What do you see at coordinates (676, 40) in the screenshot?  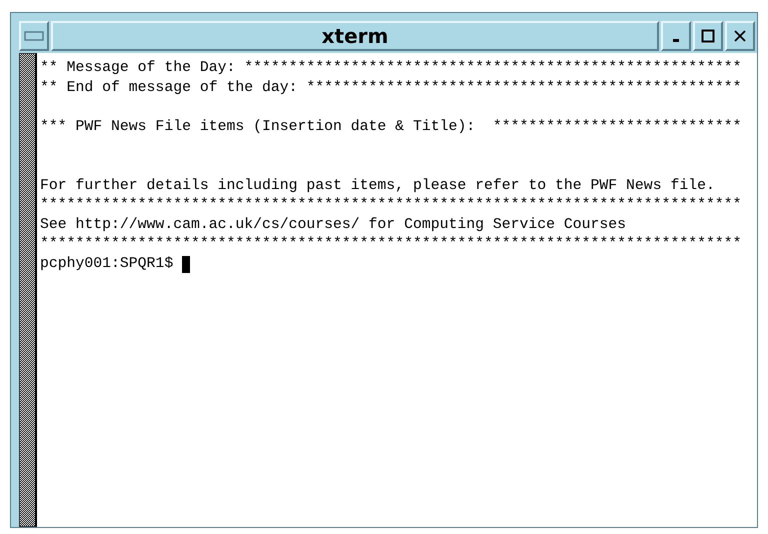 I see `minimize-icon` at bounding box center [676, 40].